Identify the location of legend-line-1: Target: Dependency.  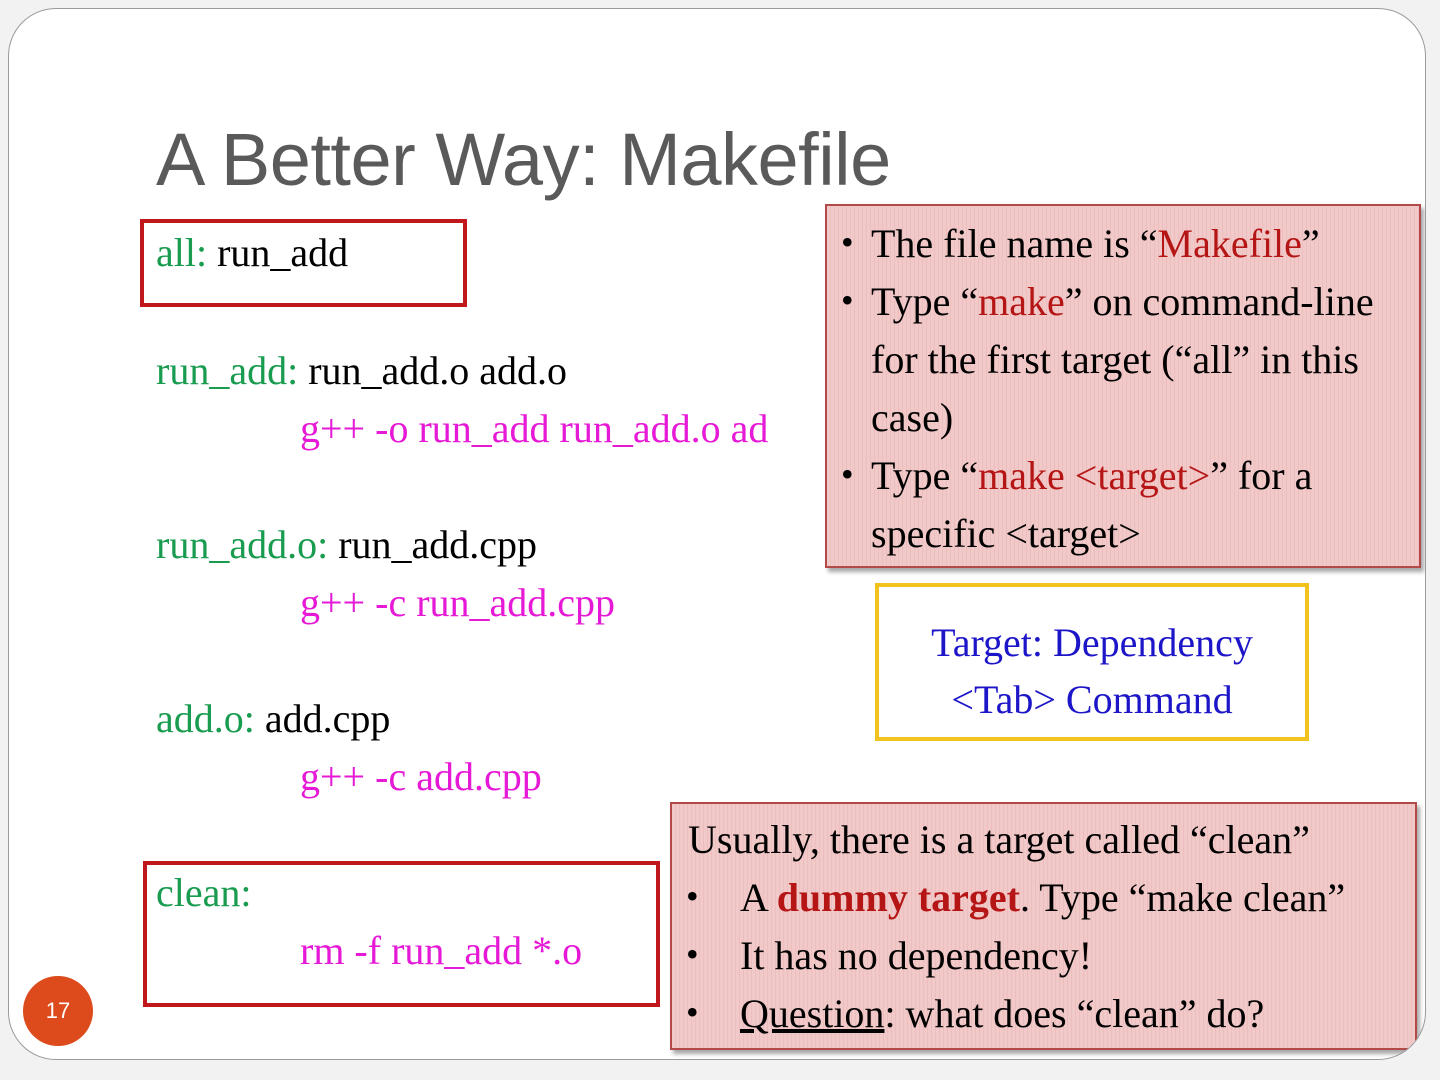
(1092, 642).